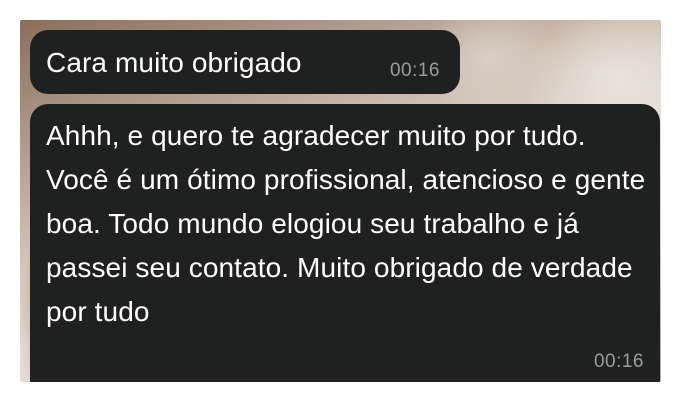  What do you see at coordinates (174, 62) in the screenshot?
I see `message-text: Cara muito obrigado` at bounding box center [174, 62].